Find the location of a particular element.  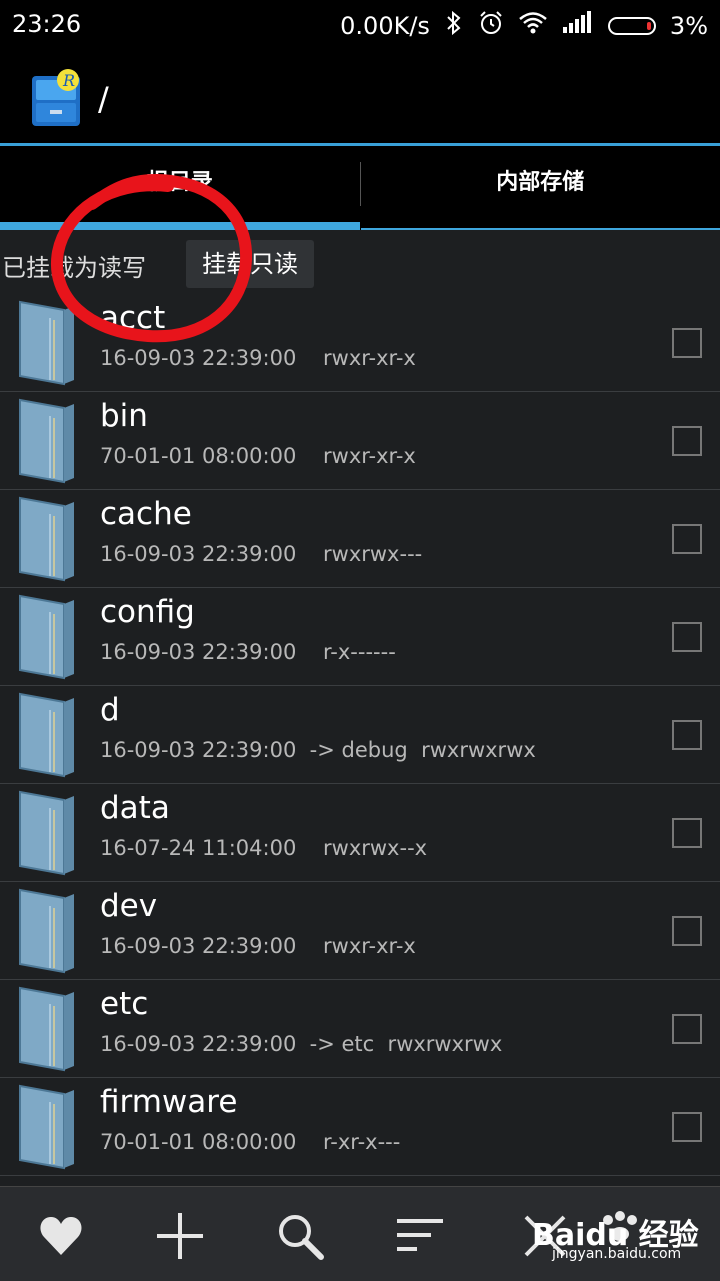

svg-text: R is located at coordinates (68, 80).